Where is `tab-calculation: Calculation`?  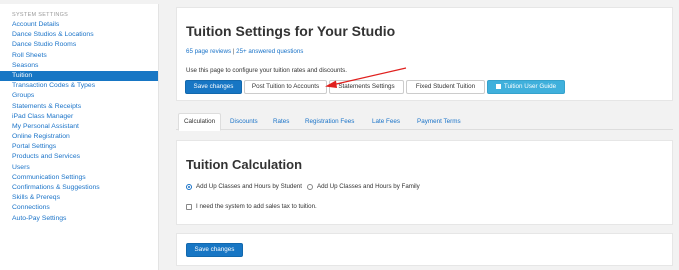
tab-calculation: Calculation is located at coordinates (200, 122).